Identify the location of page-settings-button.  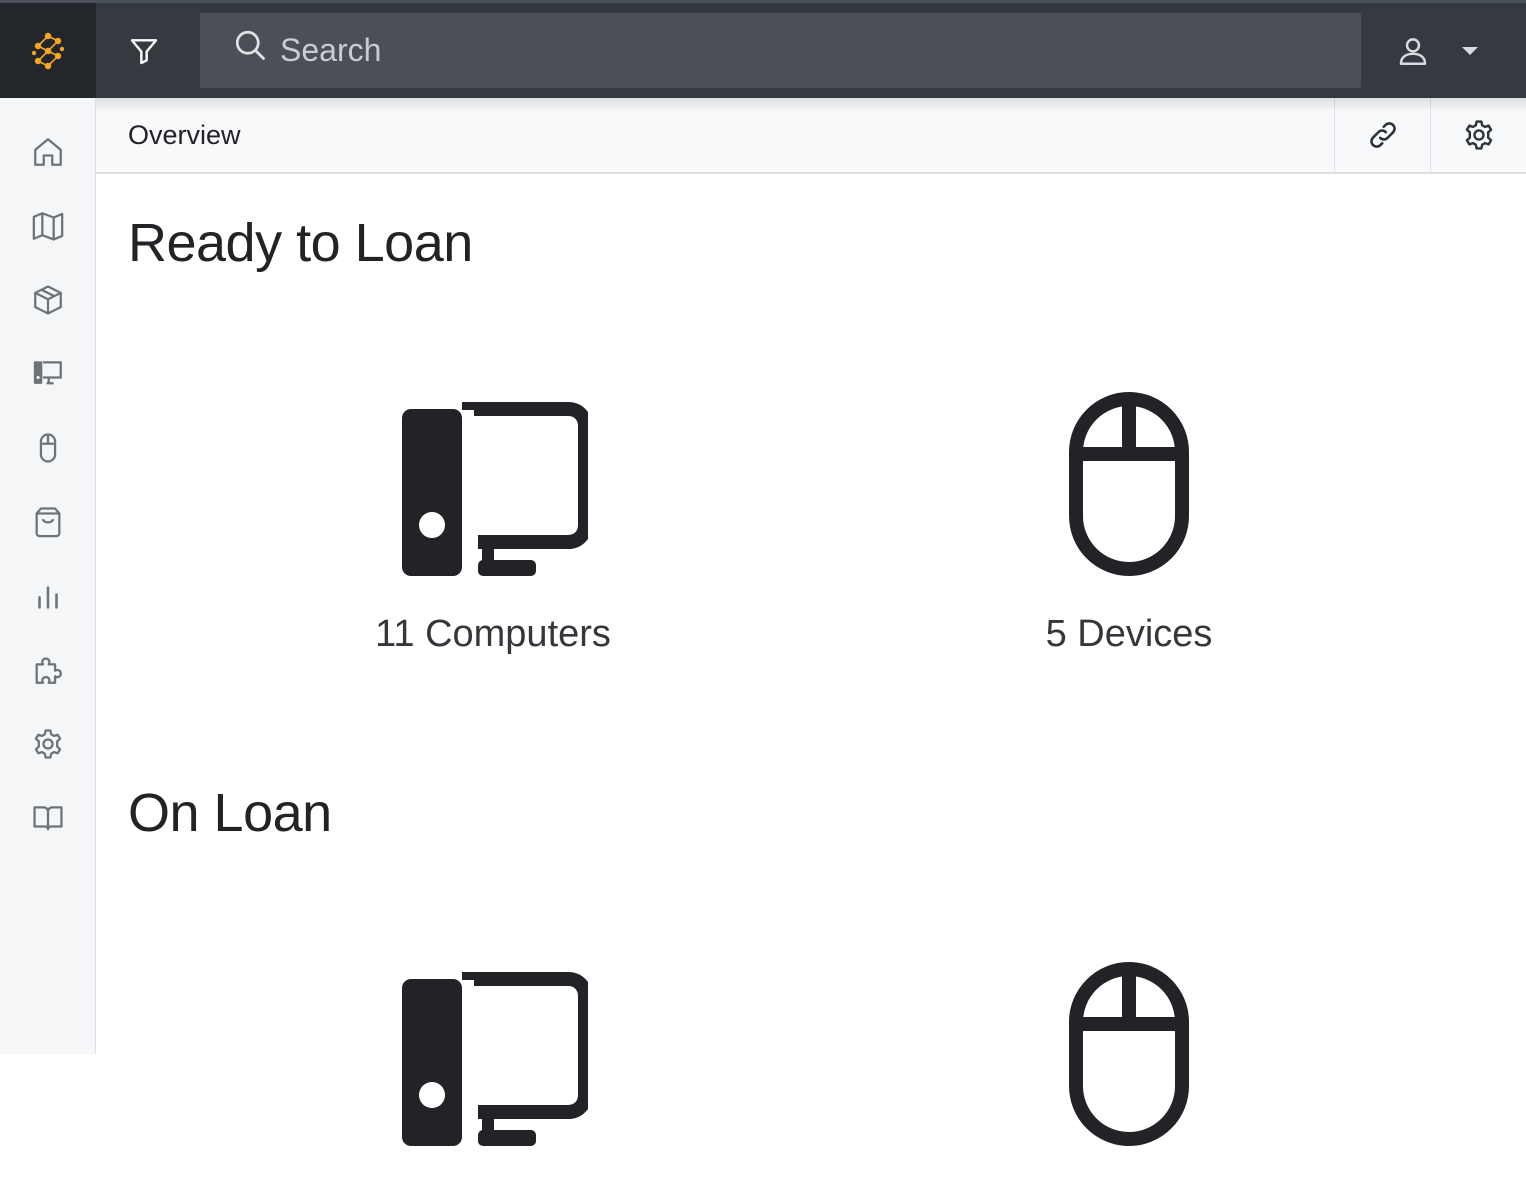
(1478, 135).